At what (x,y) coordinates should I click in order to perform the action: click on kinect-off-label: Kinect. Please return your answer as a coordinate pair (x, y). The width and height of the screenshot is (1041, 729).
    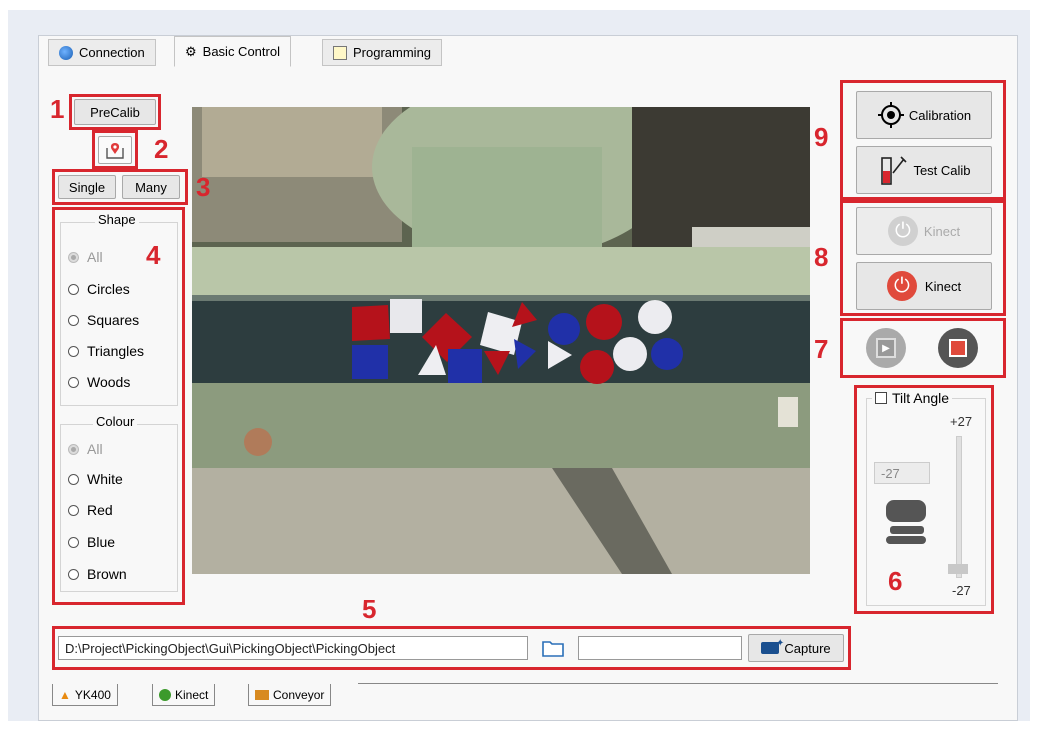
    Looking at the image, I should click on (942, 231).